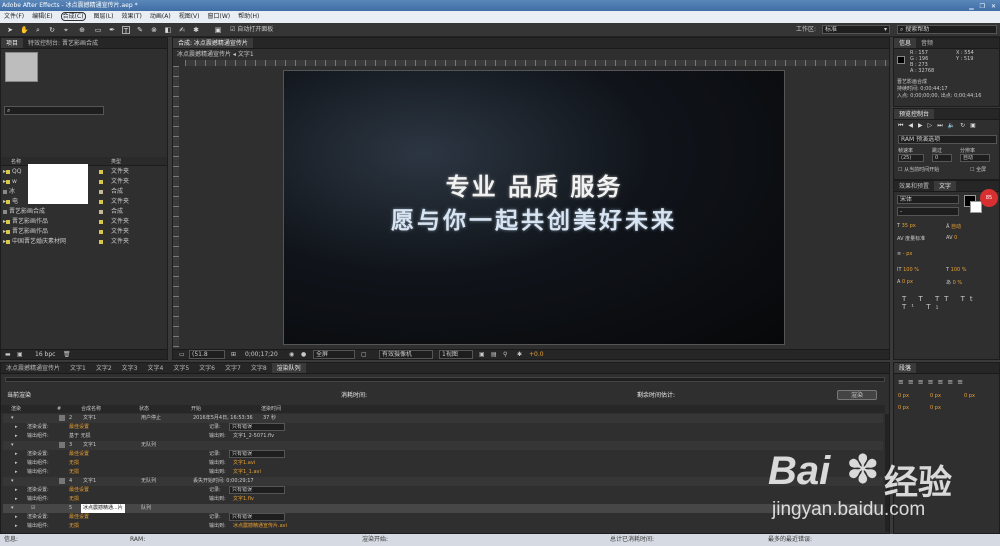 Image resolution: width=1000 pixels, height=546 pixels. What do you see at coordinates (271, 409) in the screenshot?
I see `column-render-time: 渲染时间` at bounding box center [271, 409].